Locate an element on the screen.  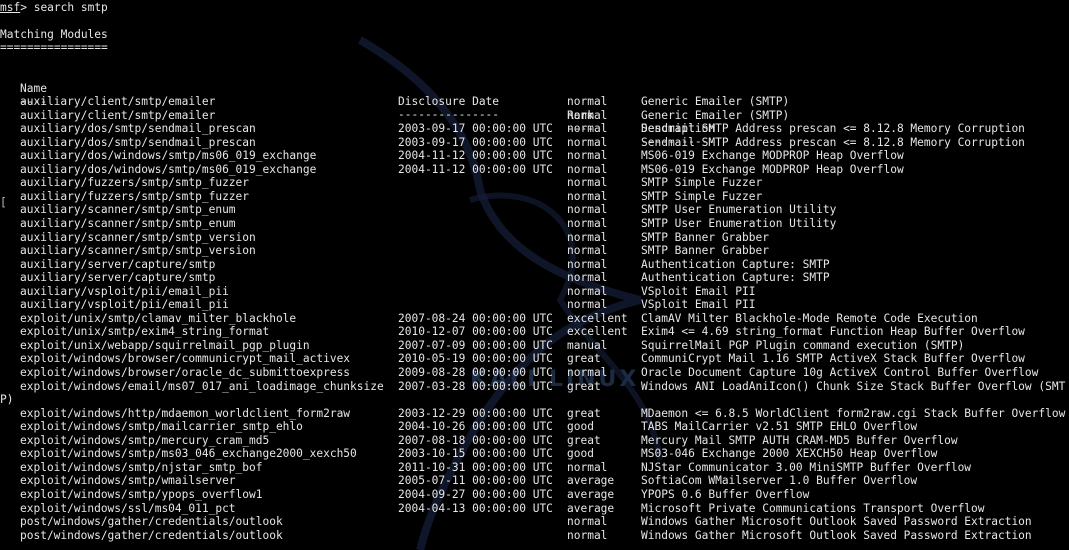
disclosure-date: 2007-08-18 00:00:00 UTC is located at coordinates (475, 440).